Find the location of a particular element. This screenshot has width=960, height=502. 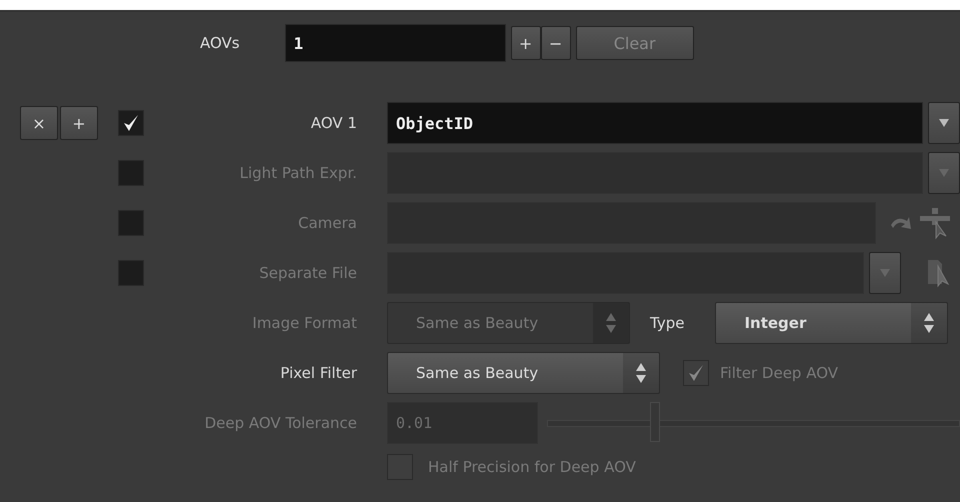

node-picker-icon is located at coordinates (935, 223).